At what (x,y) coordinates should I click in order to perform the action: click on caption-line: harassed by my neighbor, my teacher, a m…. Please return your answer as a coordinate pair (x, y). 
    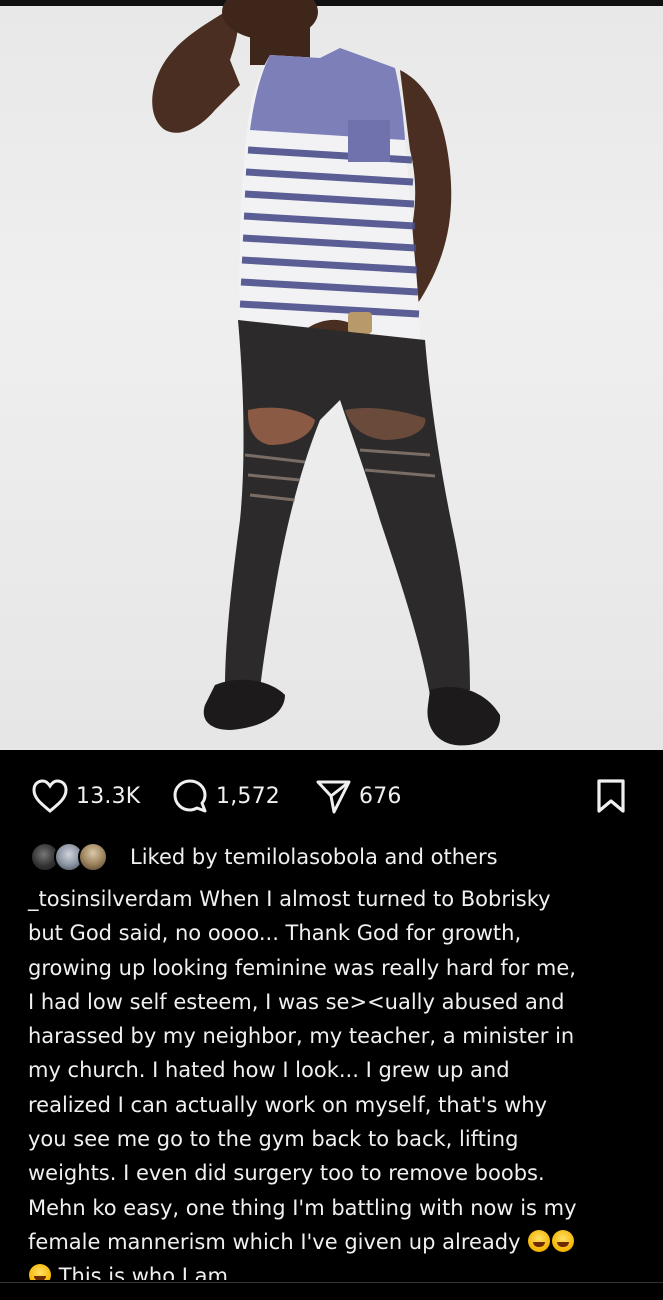
    Looking at the image, I should click on (301, 1036).